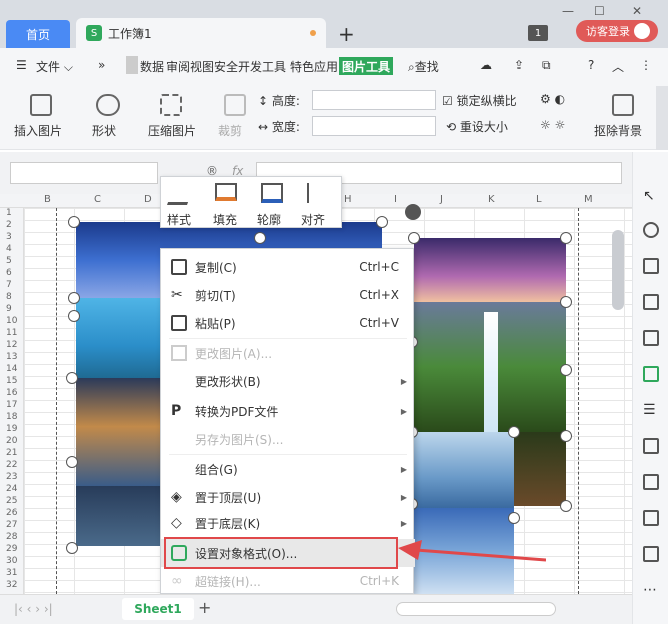  I want to click on menu-group: 组合(G) ▶, so click(288, 469).